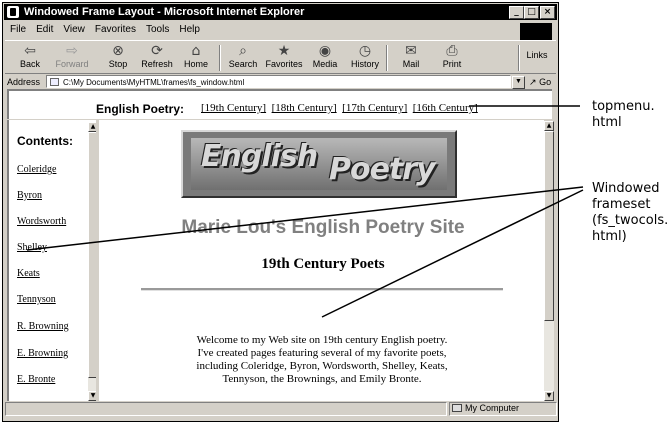 The height and width of the screenshot is (426, 669). Describe the element at coordinates (621, 204) in the screenshot. I see `callout-text: frameset` at that location.